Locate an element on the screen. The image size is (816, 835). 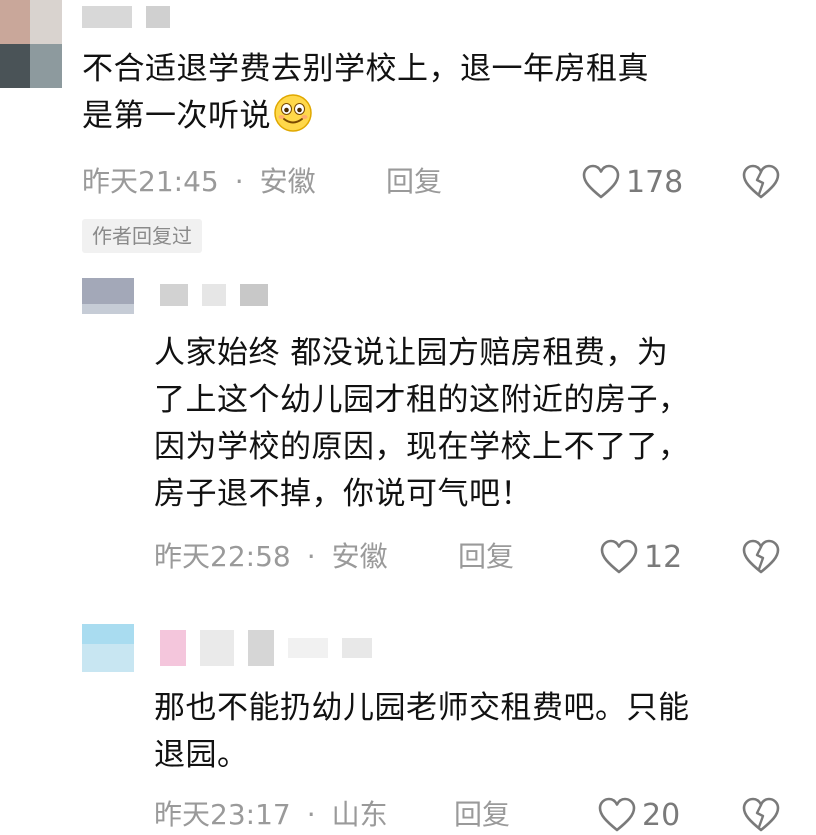
like-count: 12 is located at coordinates (663, 557).